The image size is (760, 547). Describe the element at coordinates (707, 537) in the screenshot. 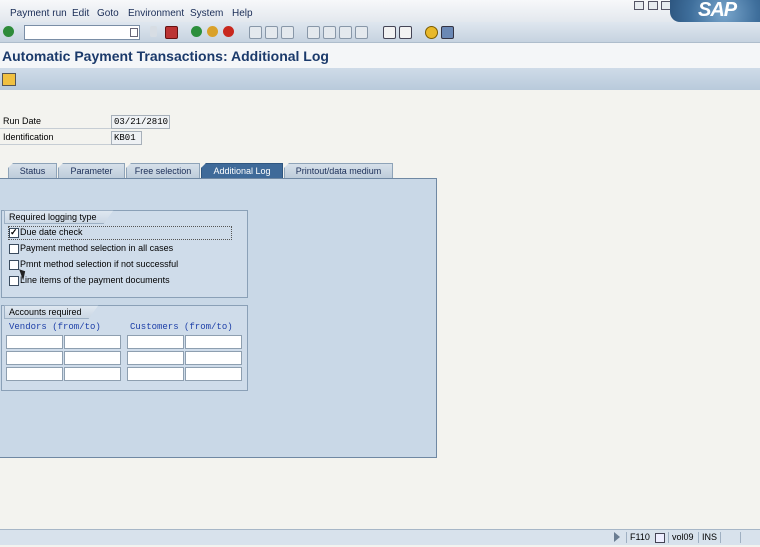

I see `insert-mode: INS` at that location.